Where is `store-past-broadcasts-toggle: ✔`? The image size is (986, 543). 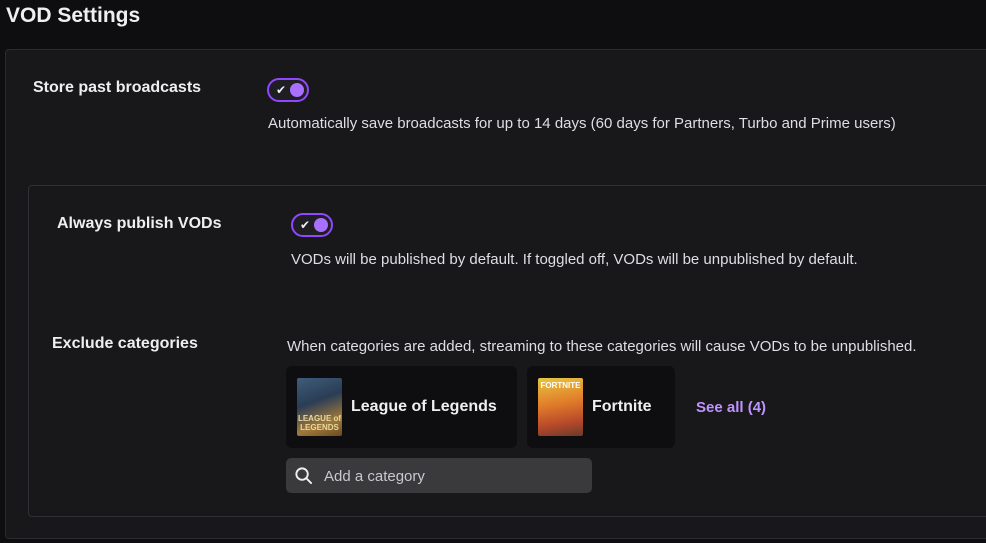
store-past-broadcasts-toggle: ✔ is located at coordinates (288, 90).